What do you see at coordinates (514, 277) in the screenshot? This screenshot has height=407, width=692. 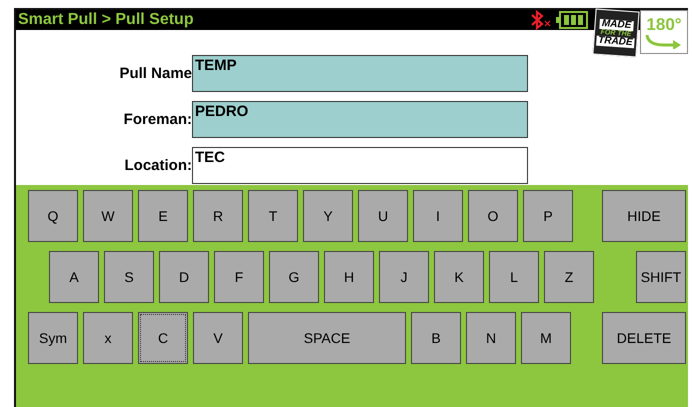 I see `keyboard-key: L` at bounding box center [514, 277].